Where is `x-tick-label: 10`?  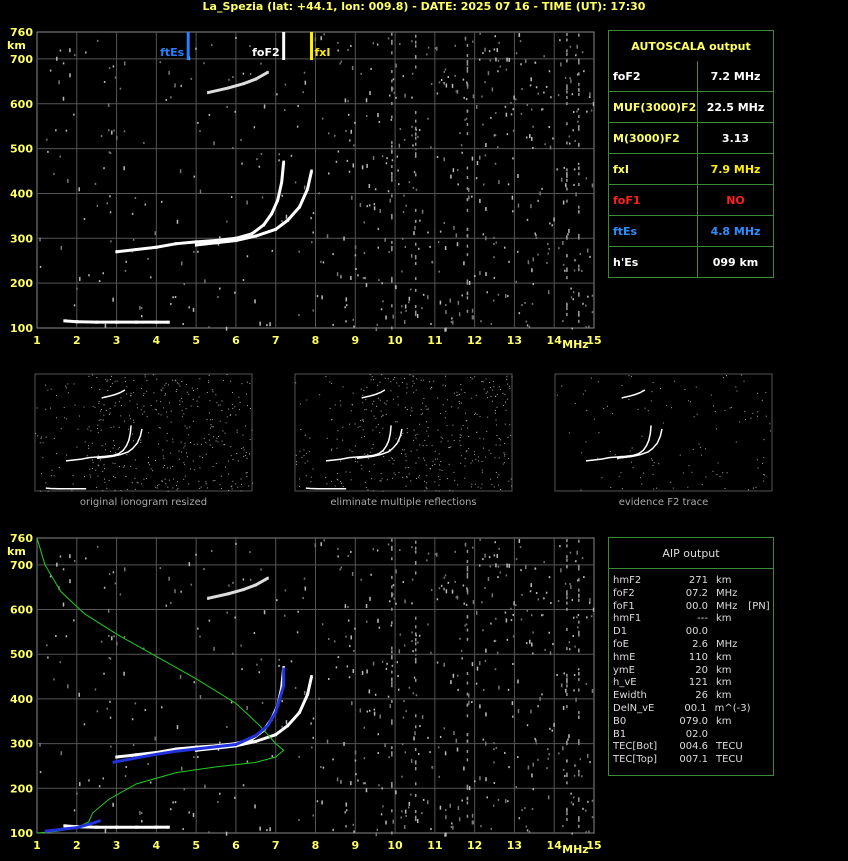
x-tick-label: 10 is located at coordinates (395, 845).